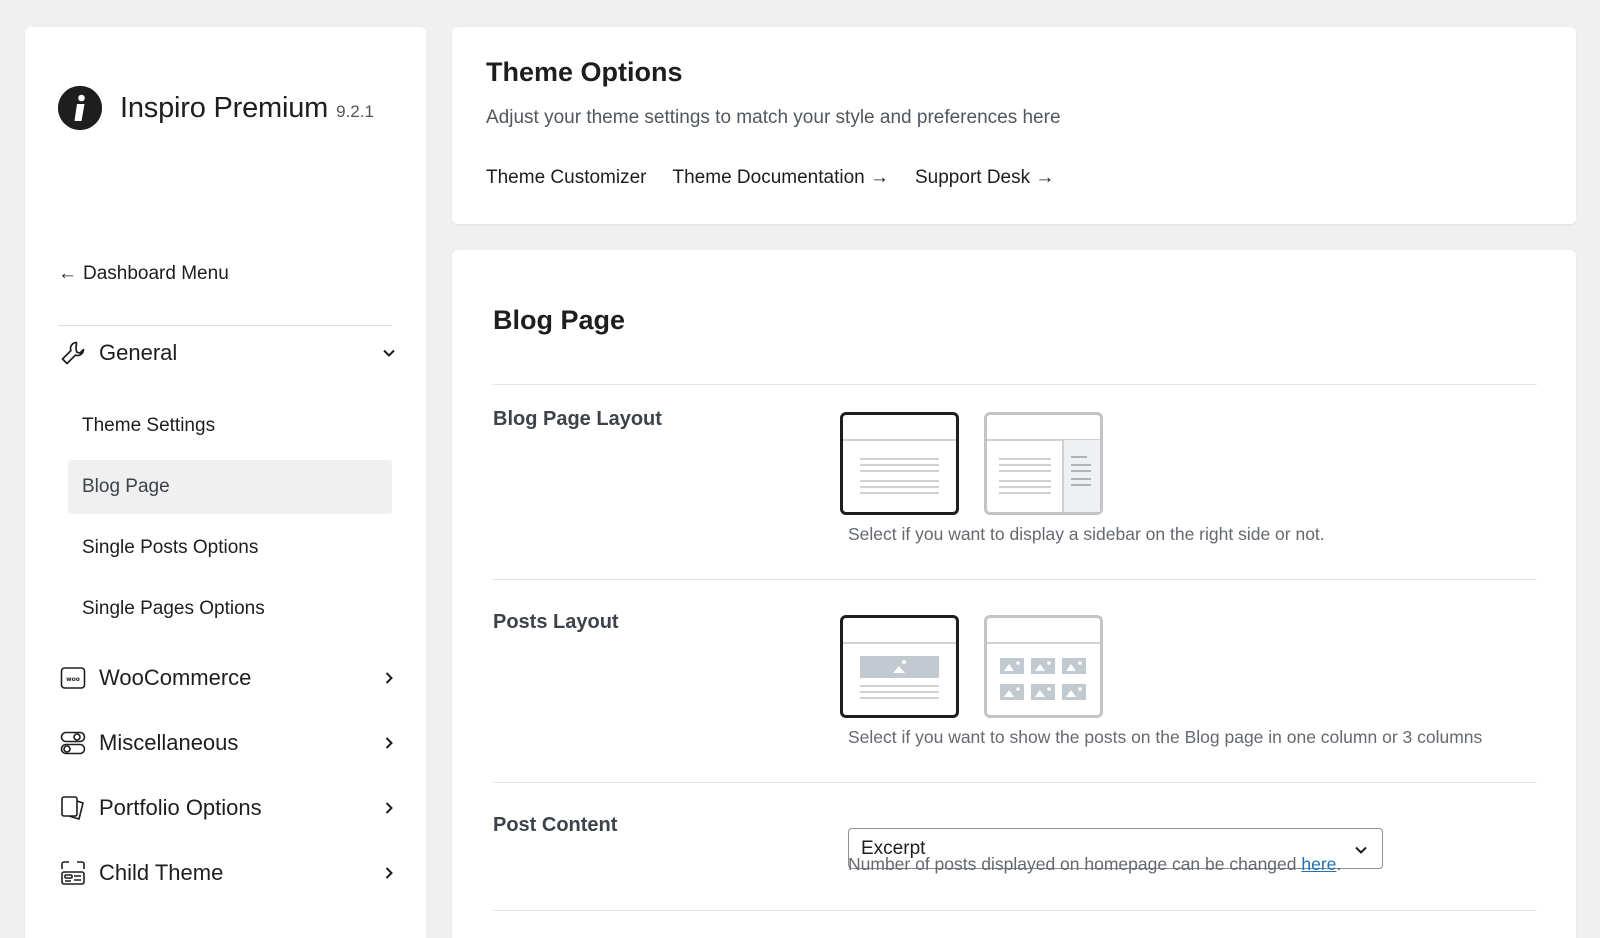 This screenshot has height=938, width=1600. I want to click on layout-full-width-option, so click(899, 463).